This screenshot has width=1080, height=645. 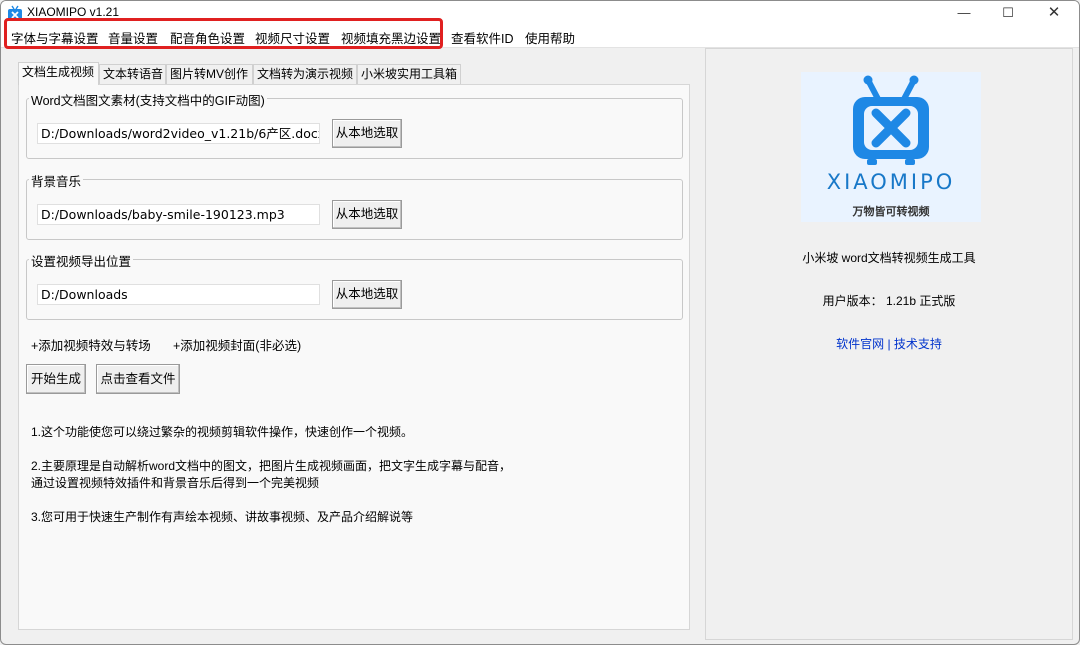 I want to click on word-source-title: Word文档图文素材(支持文档中的GIF动图), so click(x=148, y=99).